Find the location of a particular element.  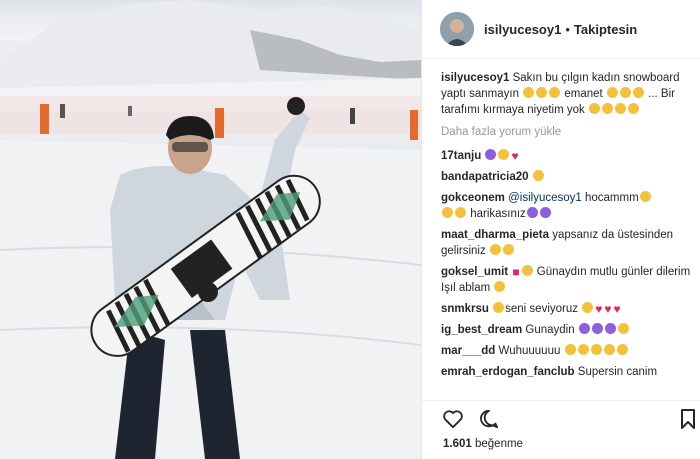

avatar is located at coordinates (457, 29).